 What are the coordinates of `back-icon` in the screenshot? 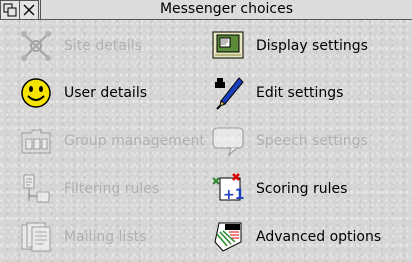 It's located at (10, 10).